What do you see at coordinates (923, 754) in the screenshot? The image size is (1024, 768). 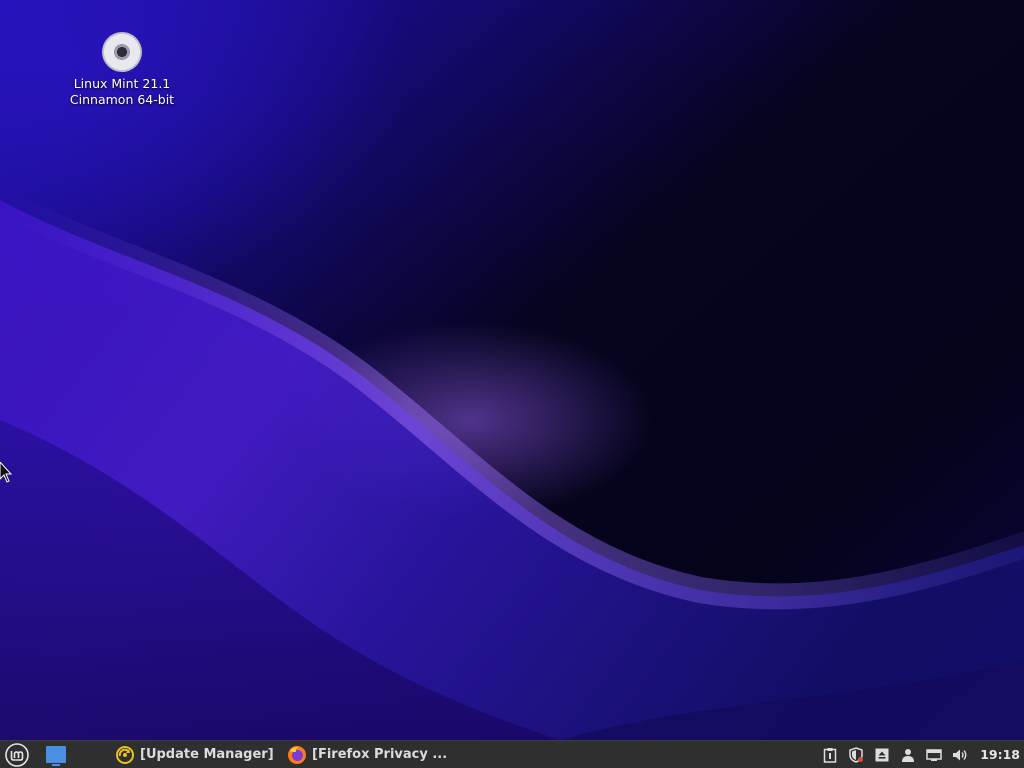 I see `system-tray: 19:18` at bounding box center [923, 754].